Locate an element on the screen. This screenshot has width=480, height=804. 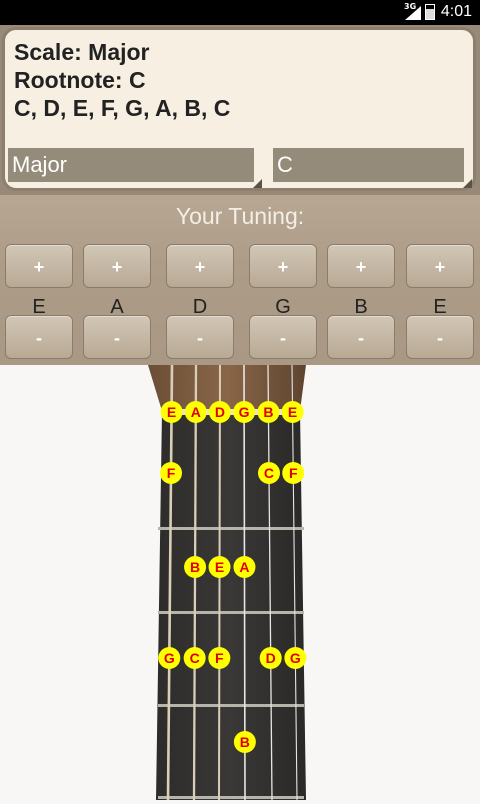
status-bar: 3G 4:01 is located at coordinates (240, 12).